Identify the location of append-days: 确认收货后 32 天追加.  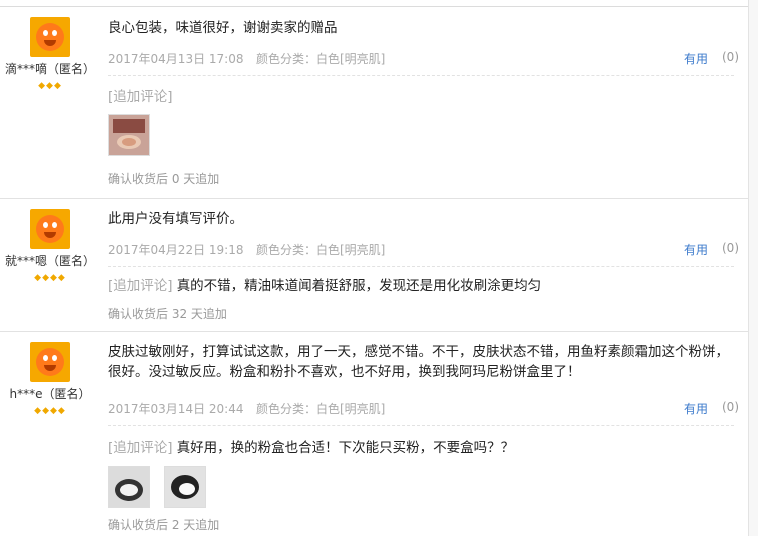
(167, 314).